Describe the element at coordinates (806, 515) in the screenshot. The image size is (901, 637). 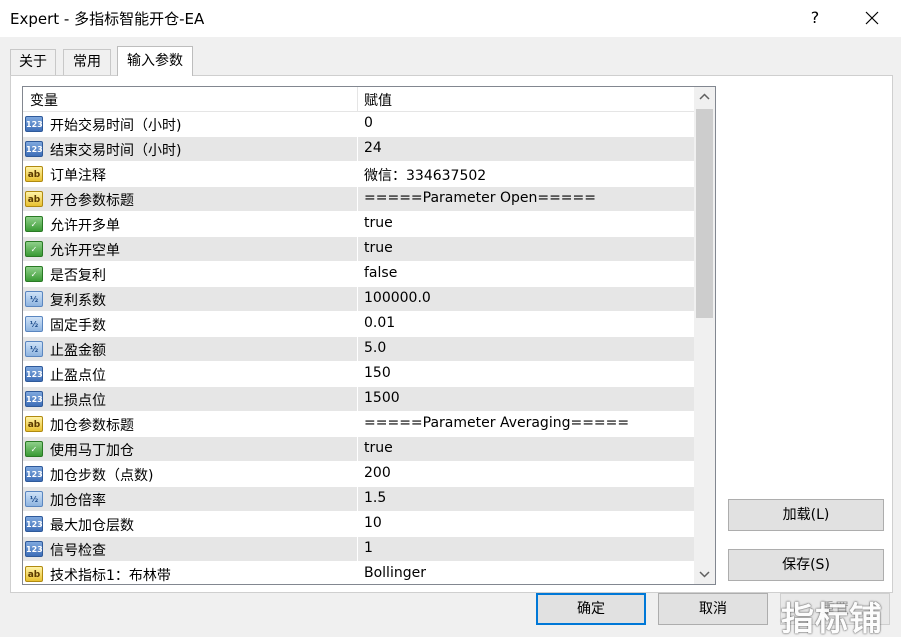
I see `load-button: 加载(L)` at that location.